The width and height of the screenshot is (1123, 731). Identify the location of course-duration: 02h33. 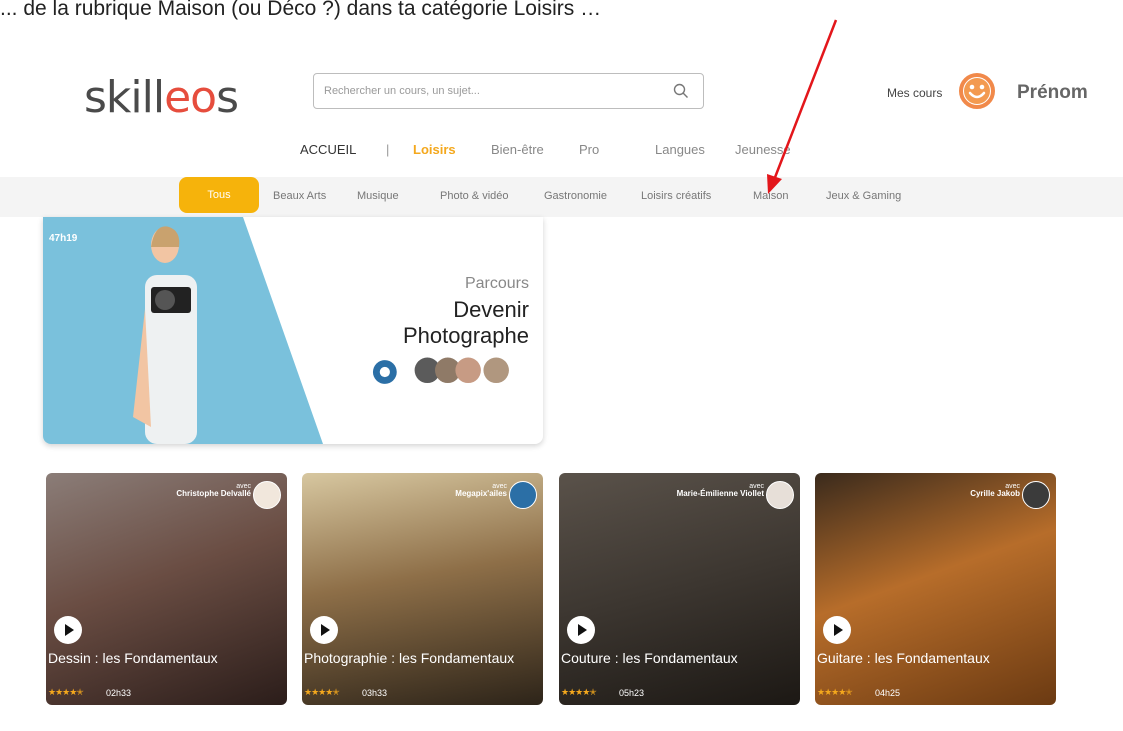
(119, 693).